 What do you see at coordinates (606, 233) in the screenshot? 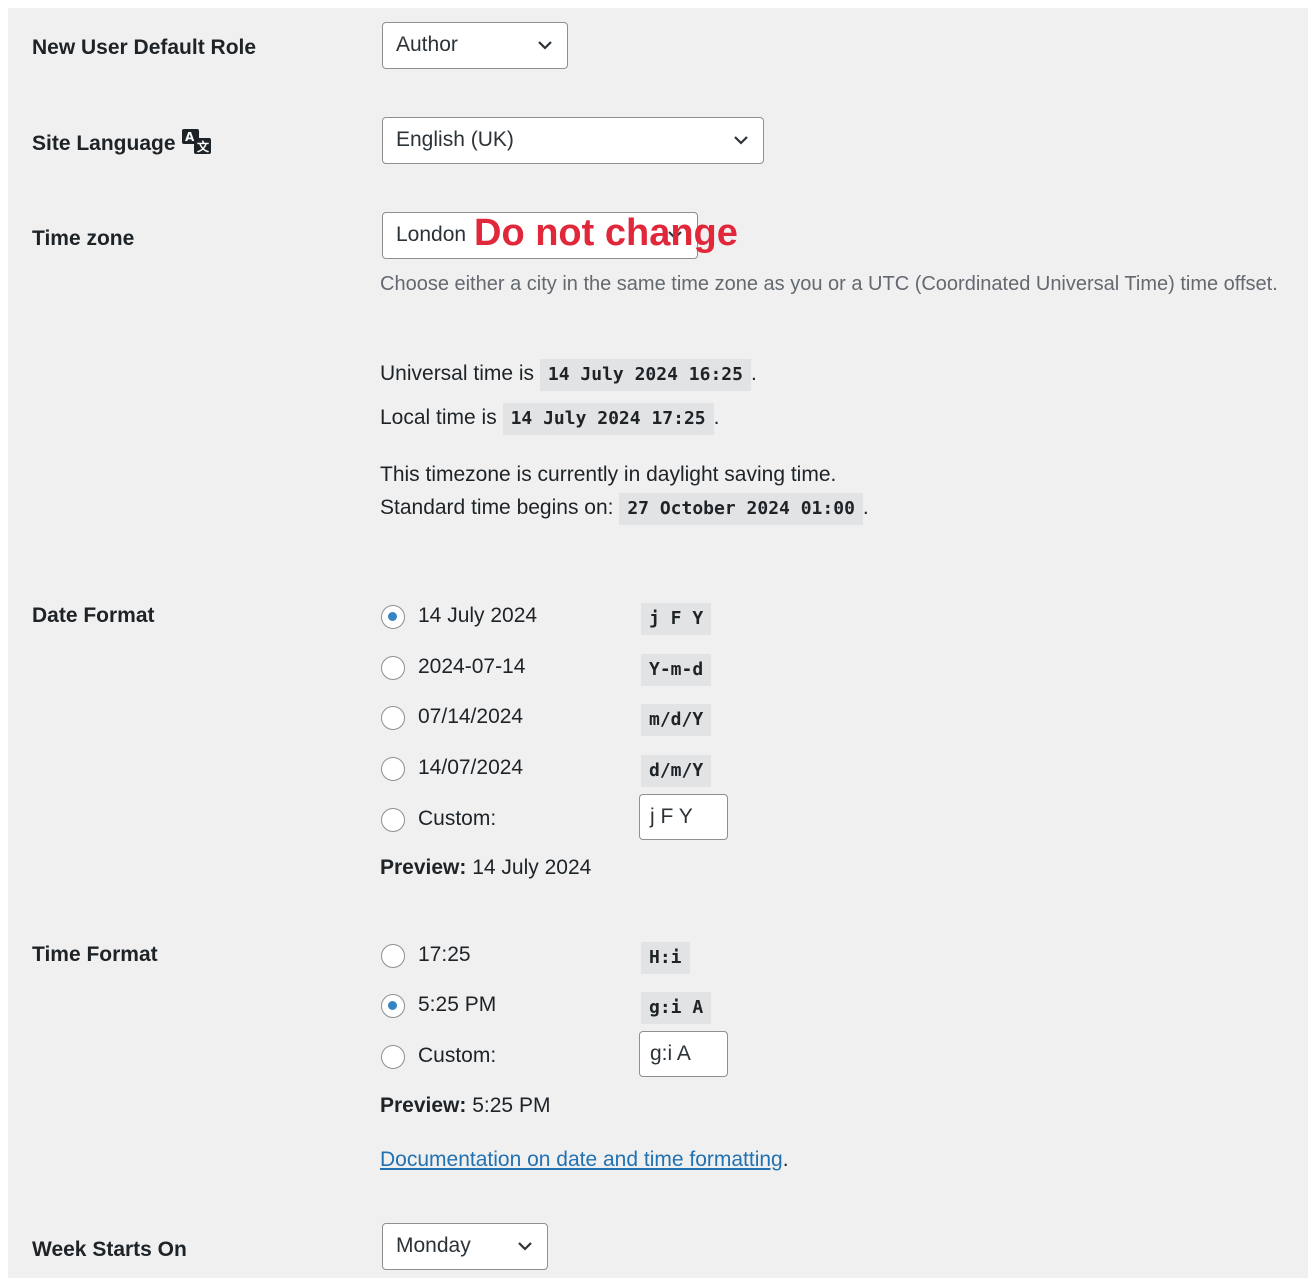
I see `do-not-change-annotation: Do not change` at bounding box center [606, 233].